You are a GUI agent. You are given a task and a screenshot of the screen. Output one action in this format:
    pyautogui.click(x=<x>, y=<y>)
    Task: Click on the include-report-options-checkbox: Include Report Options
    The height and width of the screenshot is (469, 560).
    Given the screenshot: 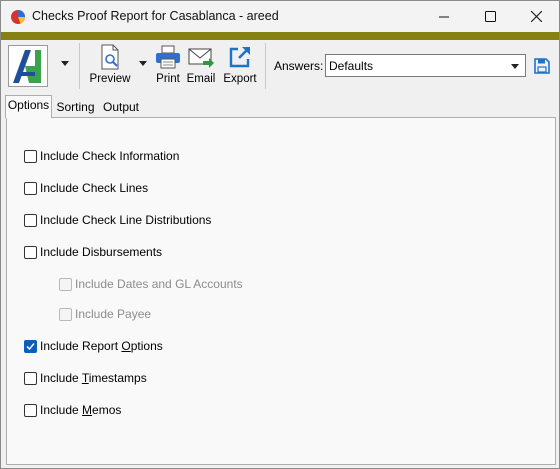 What is the action you would take?
    pyautogui.click(x=93, y=346)
    